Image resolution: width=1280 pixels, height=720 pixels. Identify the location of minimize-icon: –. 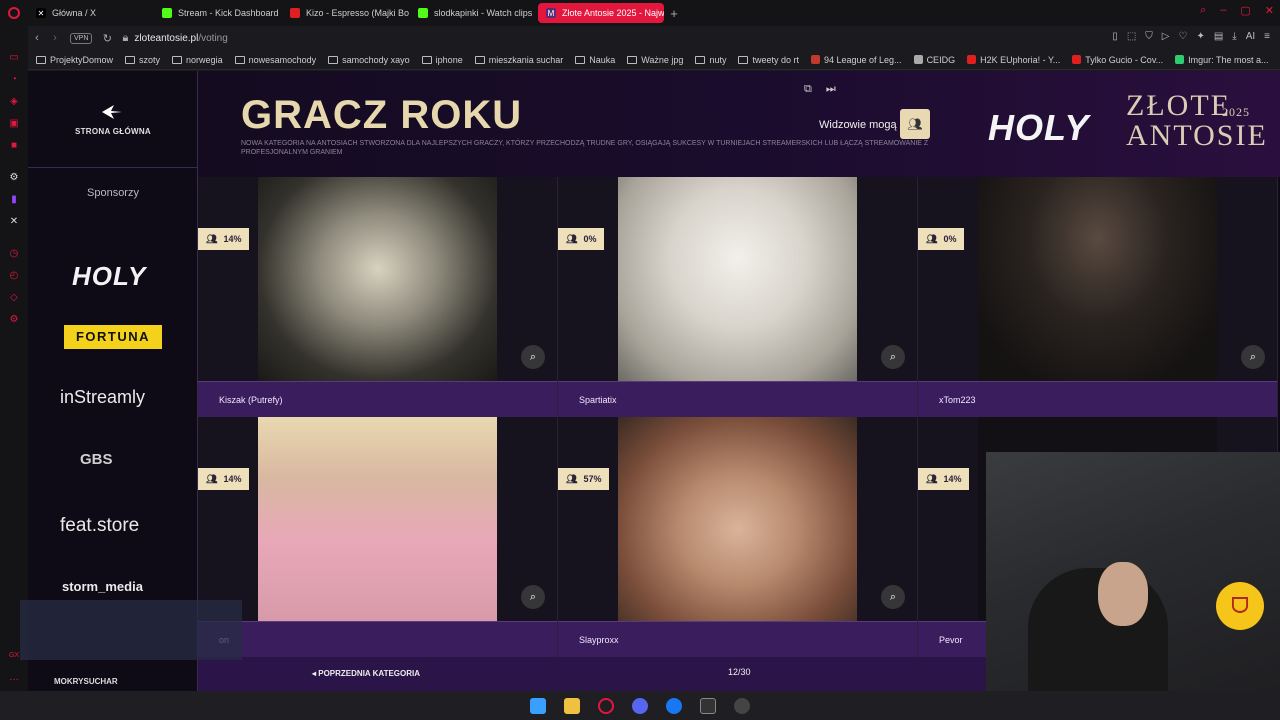
(1223, 10).